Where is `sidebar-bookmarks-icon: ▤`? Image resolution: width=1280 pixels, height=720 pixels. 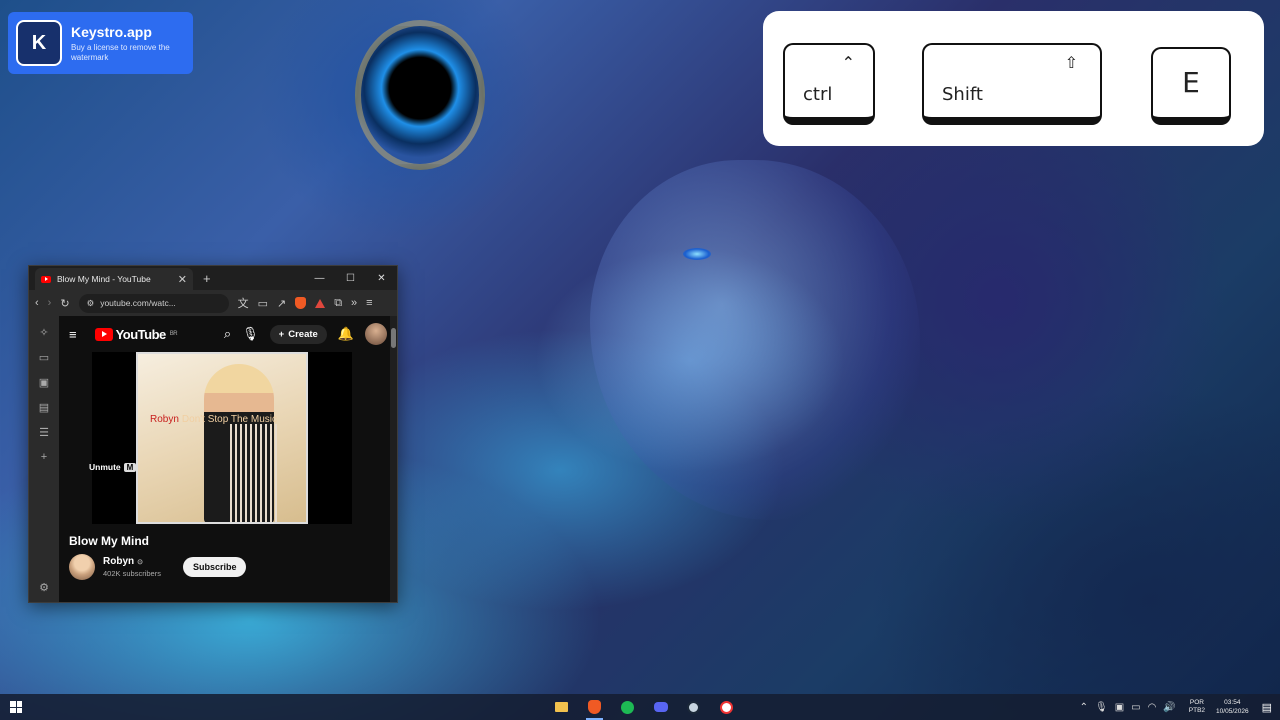
sidebar-bookmarks-icon: ▤ is located at coordinates (44, 407).